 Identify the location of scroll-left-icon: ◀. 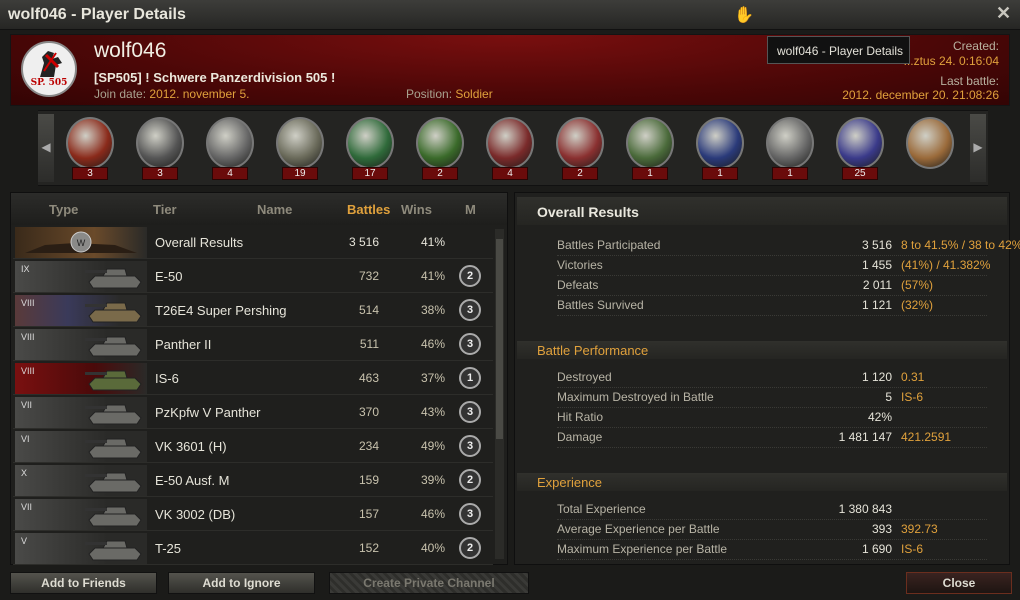
(46, 148).